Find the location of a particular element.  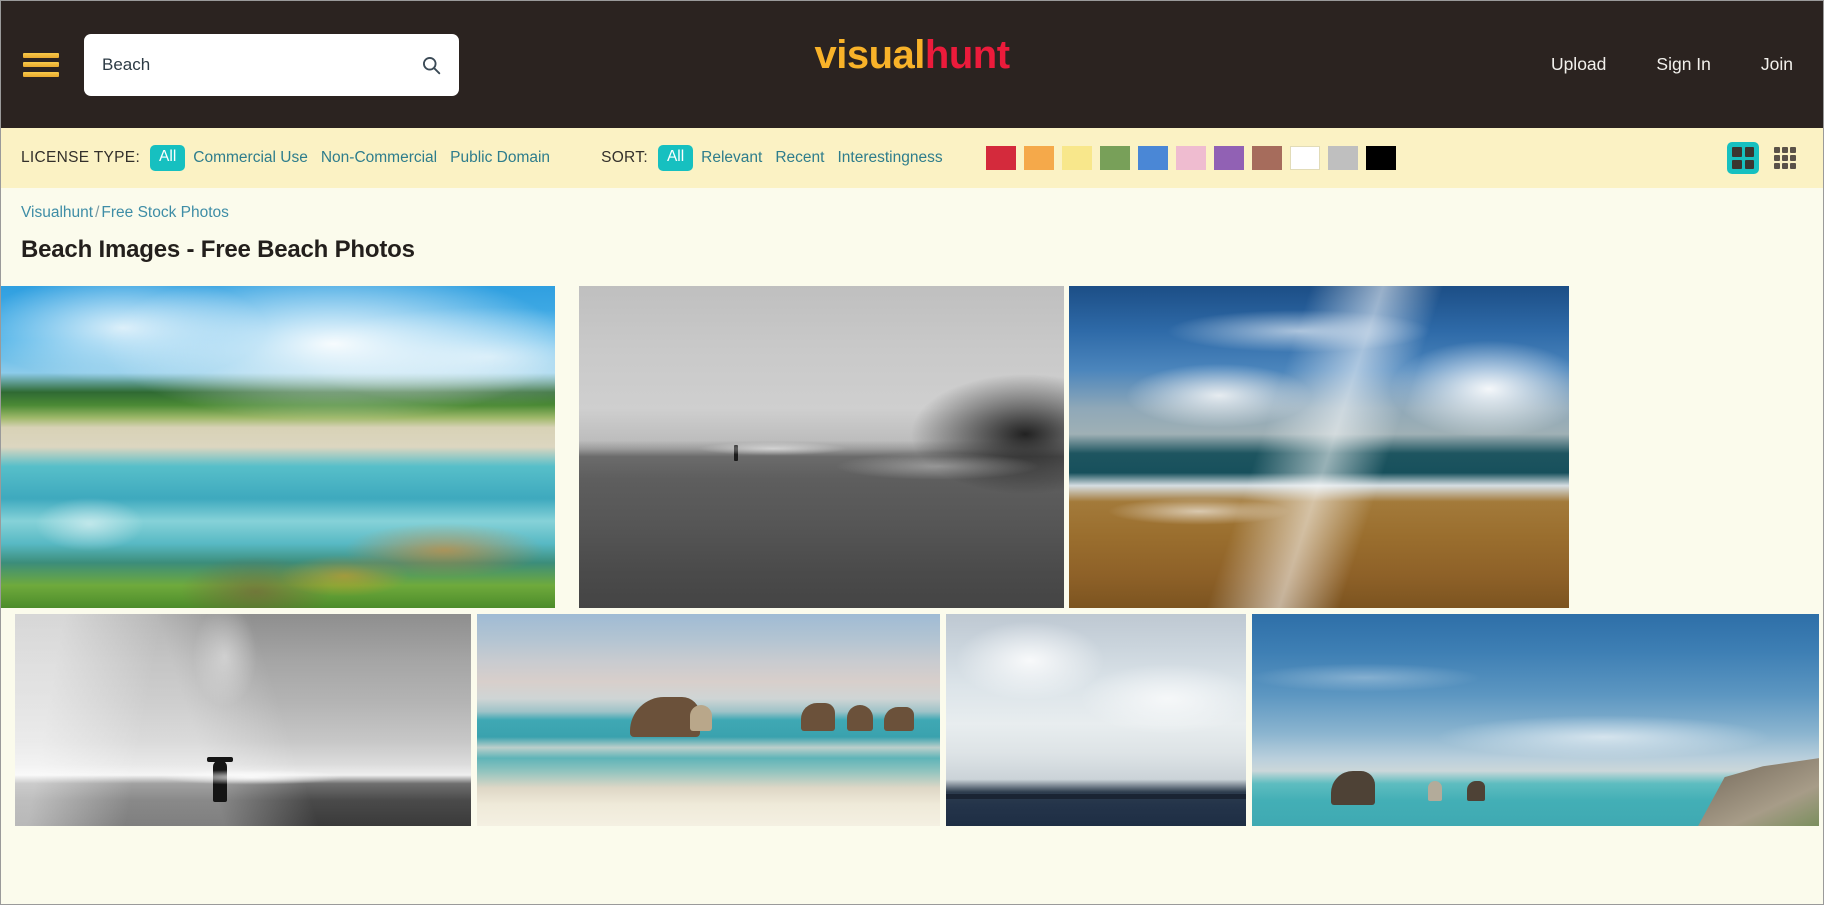

color-swatch-gray is located at coordinates (1342, 158).